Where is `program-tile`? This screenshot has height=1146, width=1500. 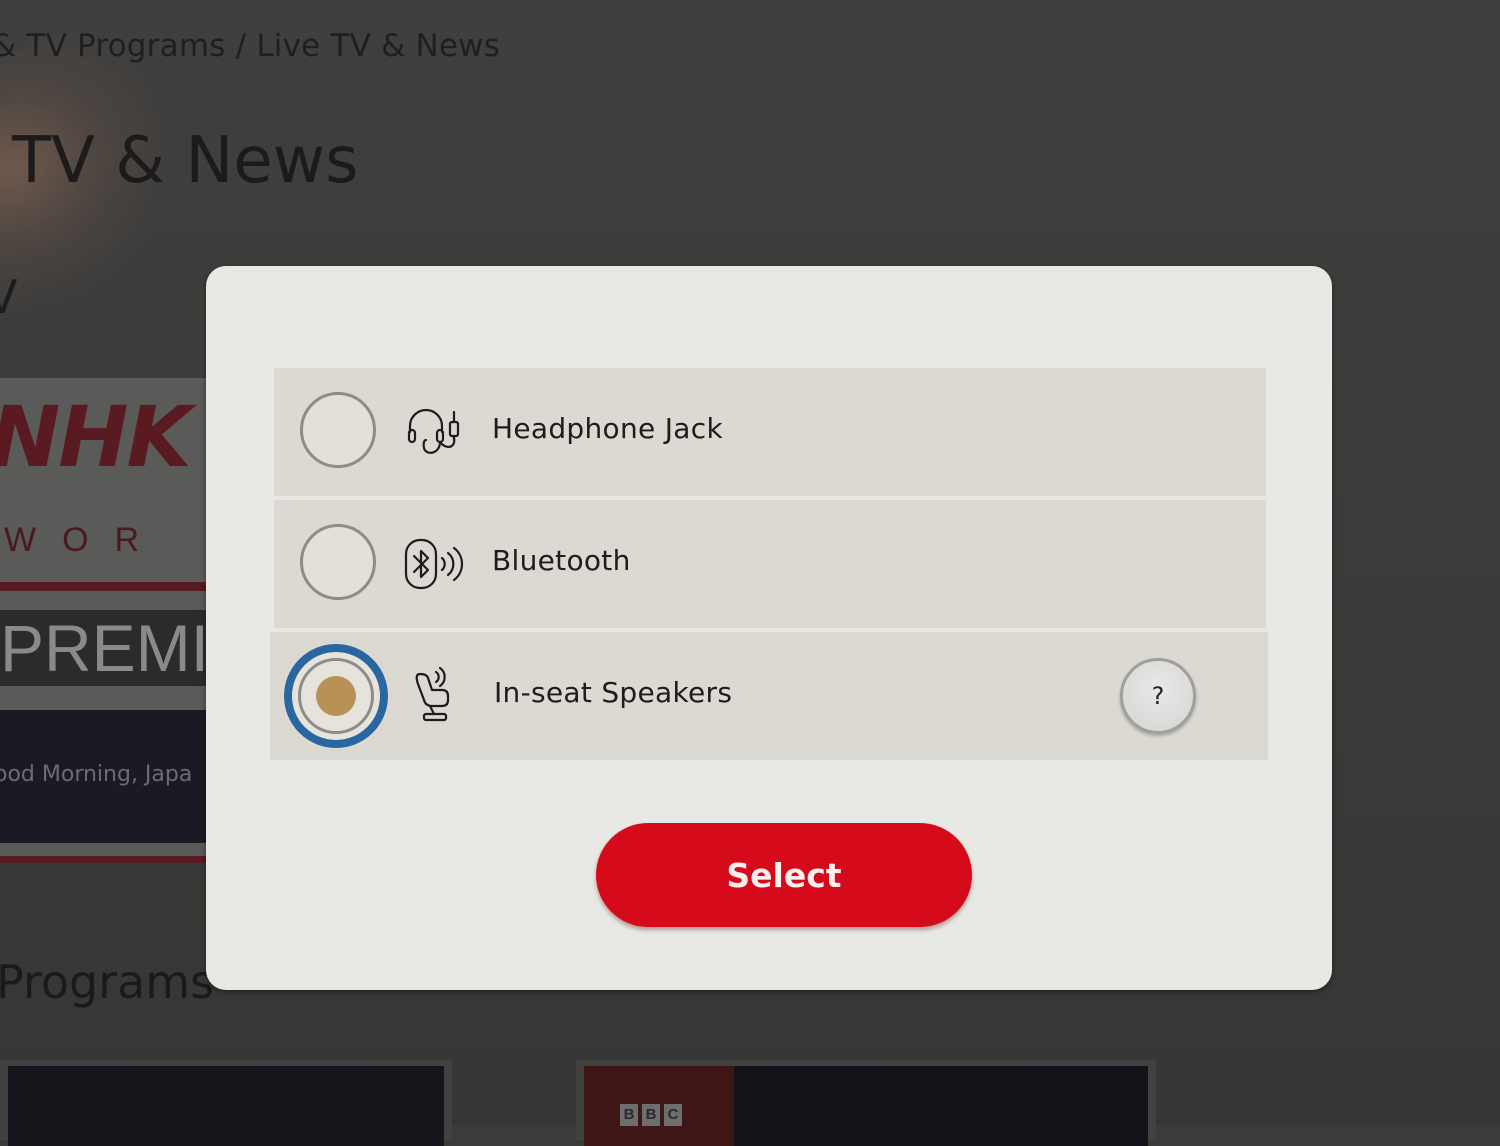
program-tile is located at coordinates (226, 1103).